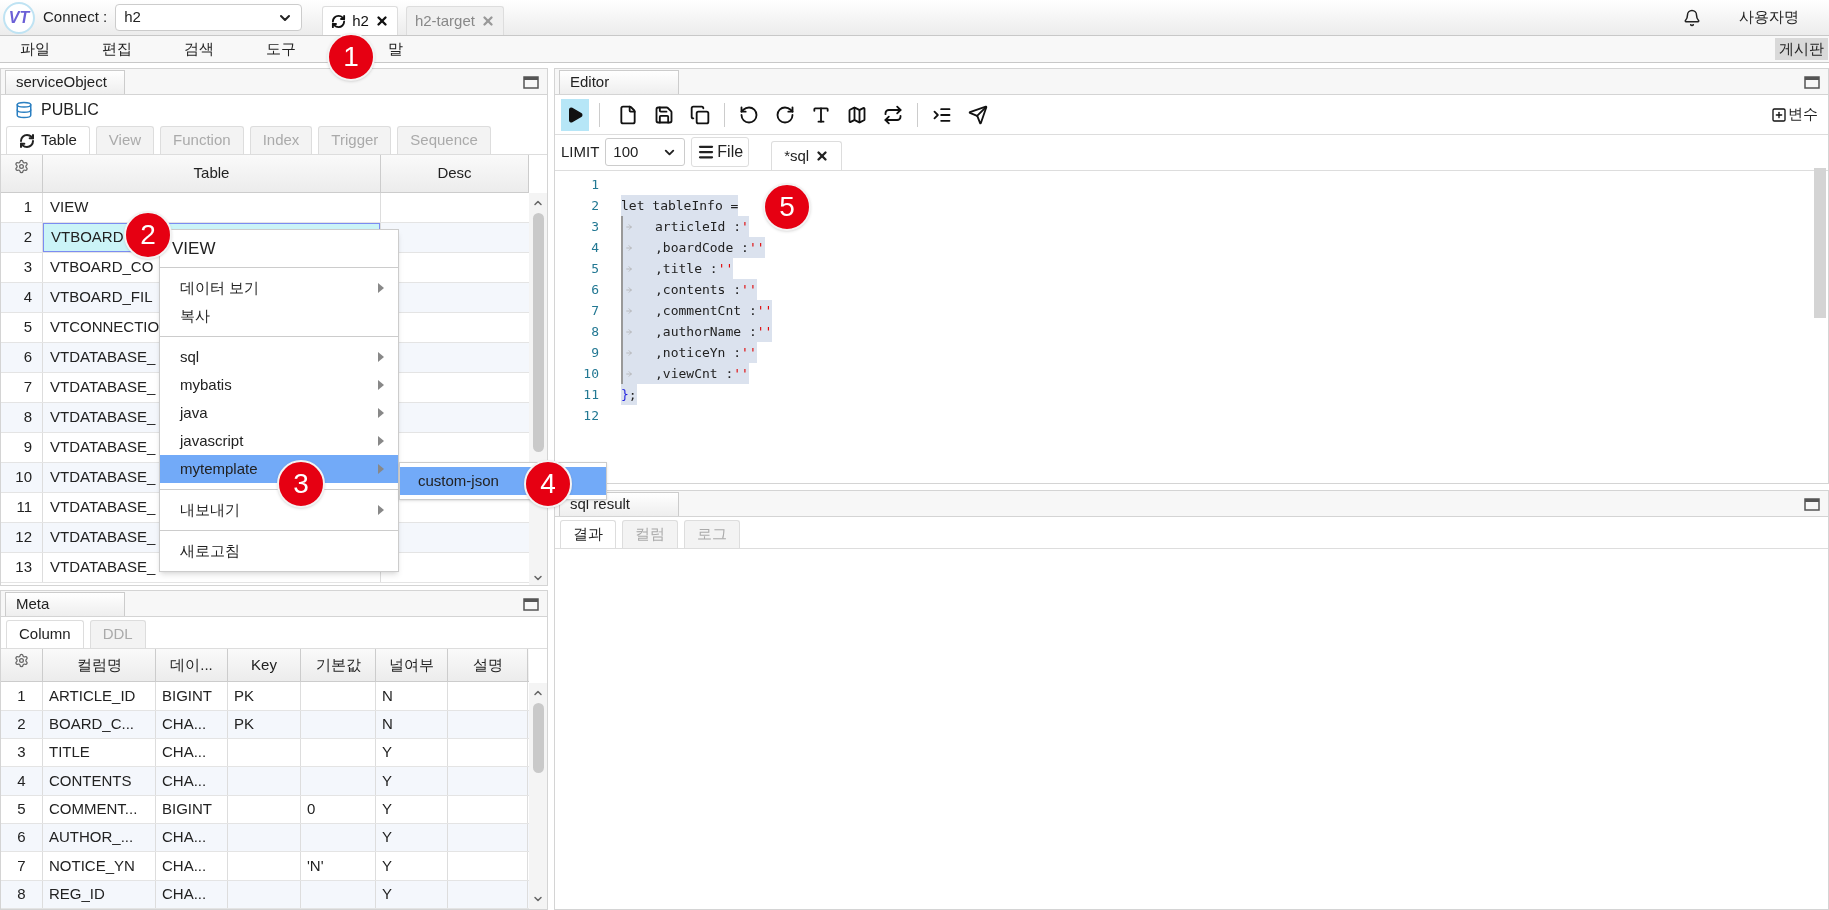 This screenshot has width=1829, height=910. Describe the element at coordinates (98, 297) in the screenshot. I see `table-cell: VTBOARD_FIL` at that location.